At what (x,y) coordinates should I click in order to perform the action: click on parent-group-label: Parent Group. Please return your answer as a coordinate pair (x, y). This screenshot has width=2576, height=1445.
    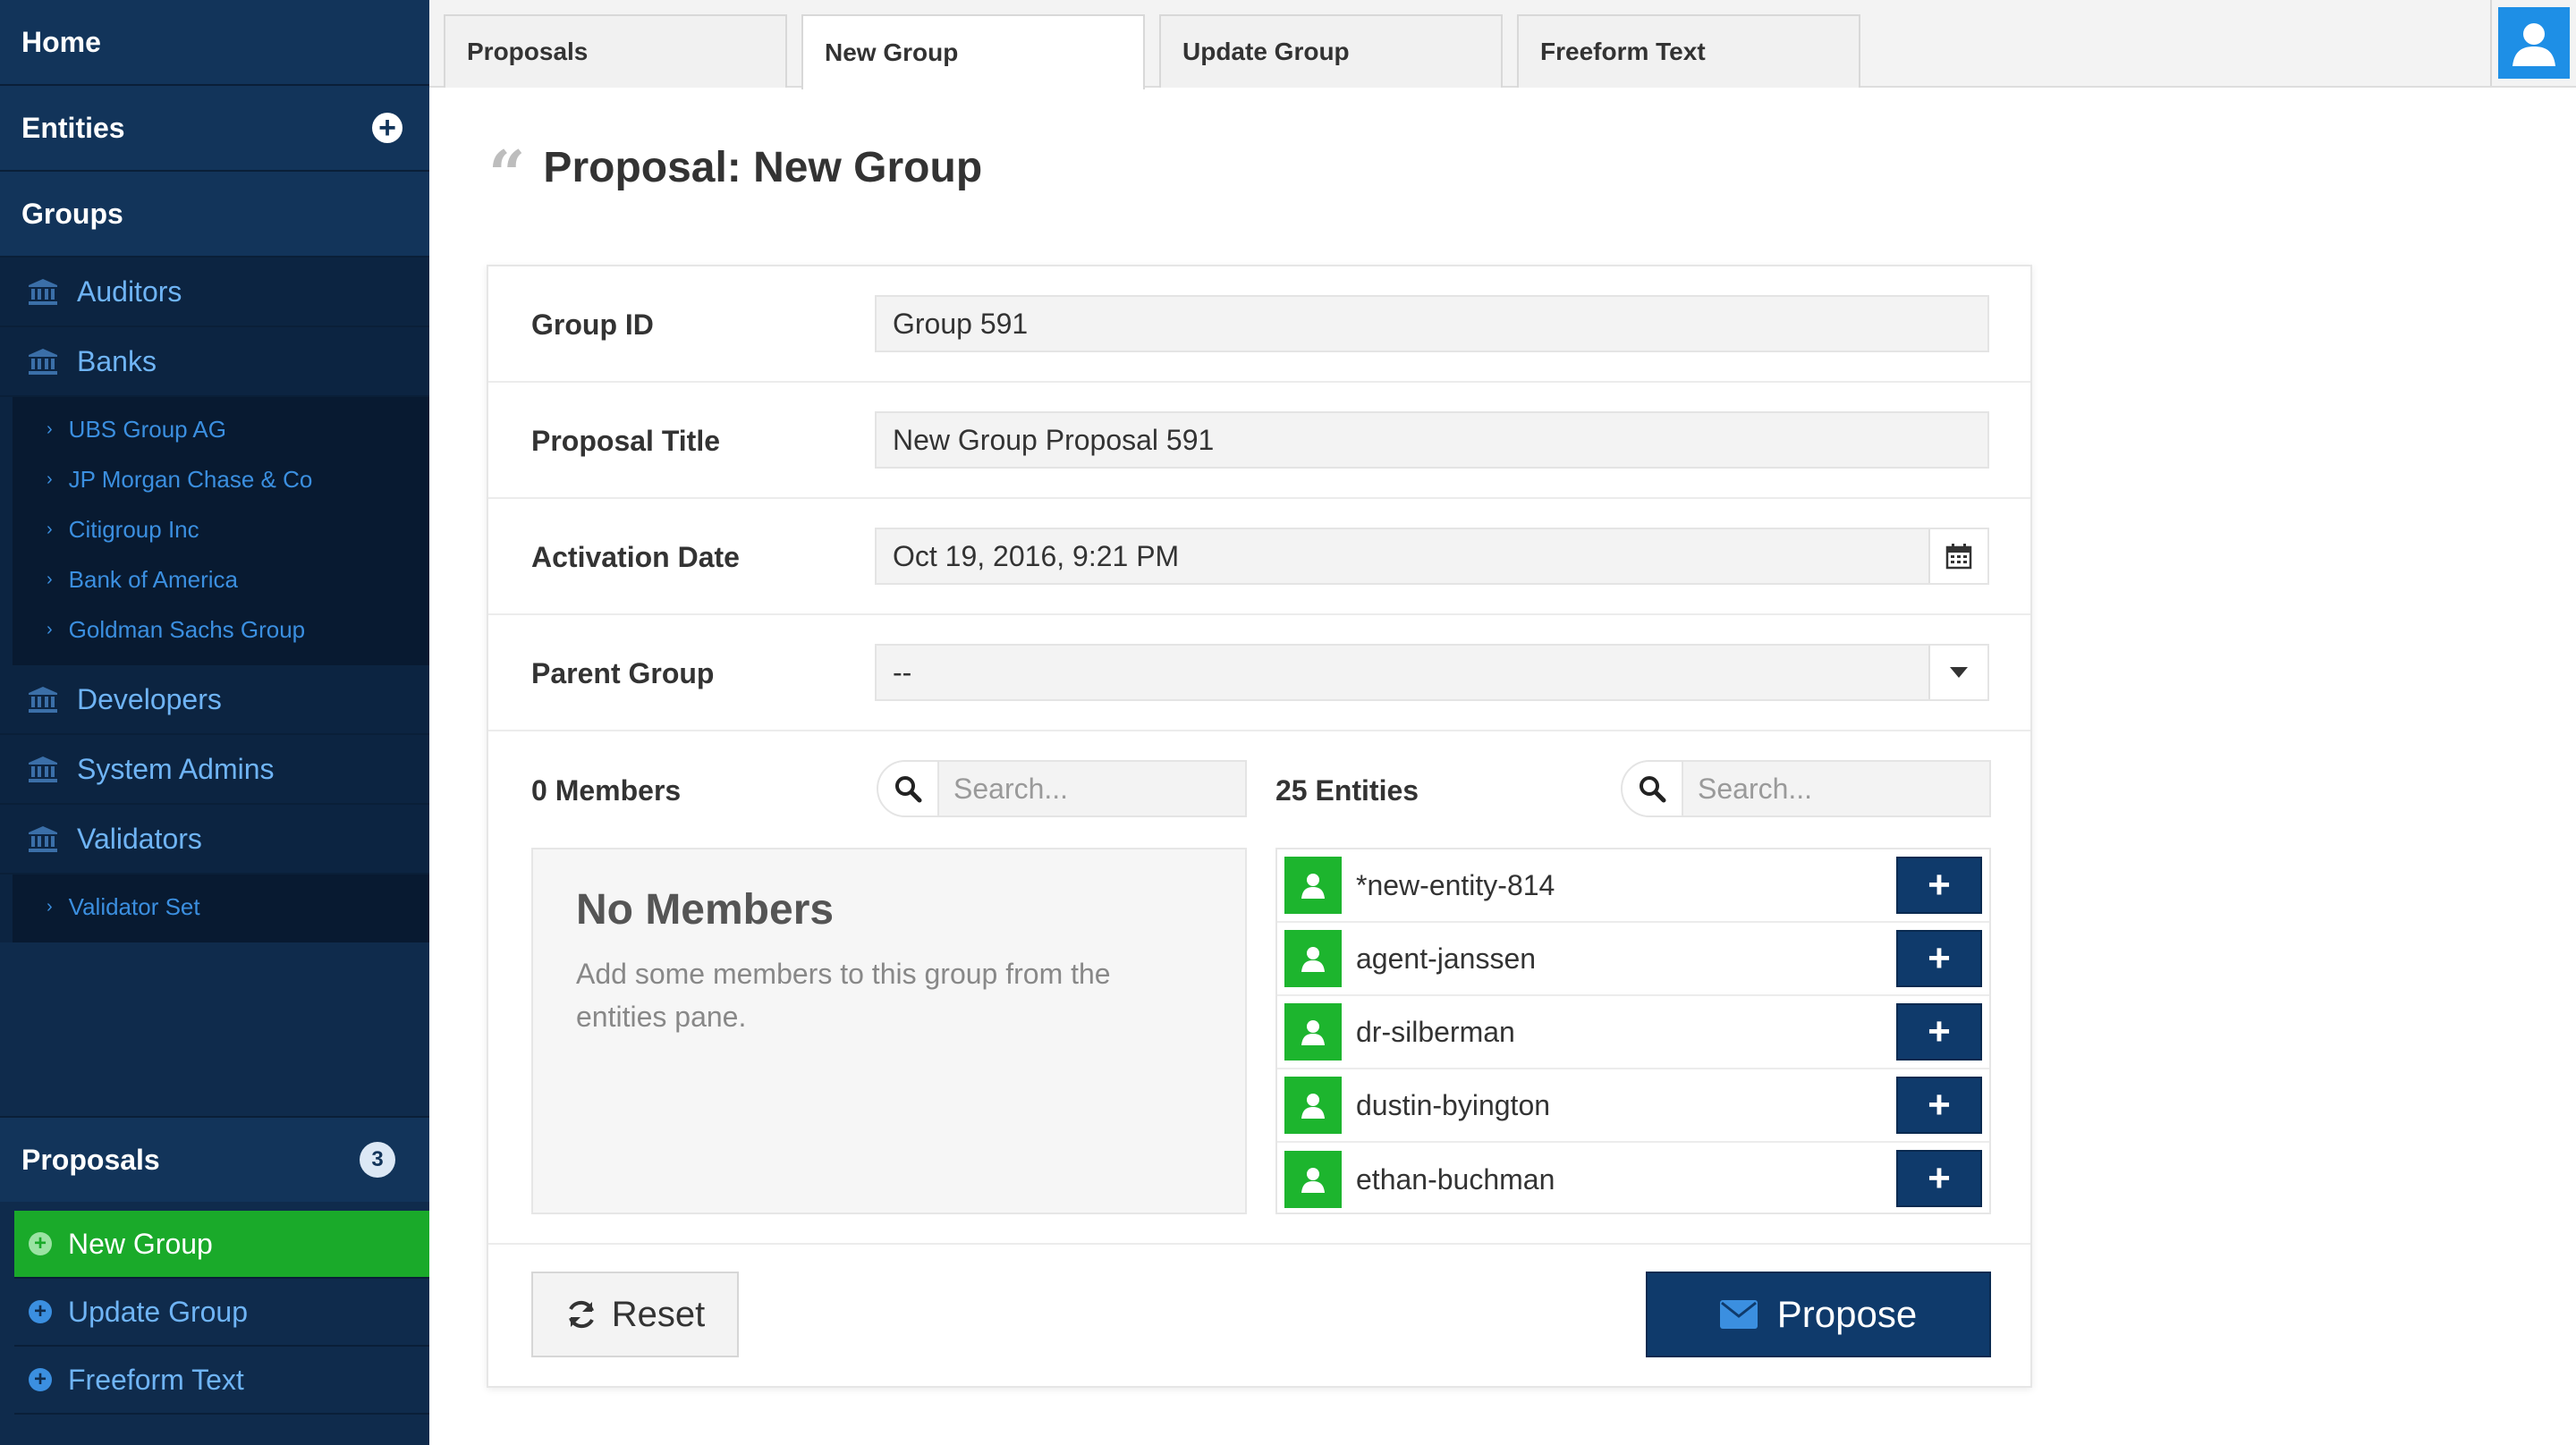
    Looking at the image, I should click on (623, 672).